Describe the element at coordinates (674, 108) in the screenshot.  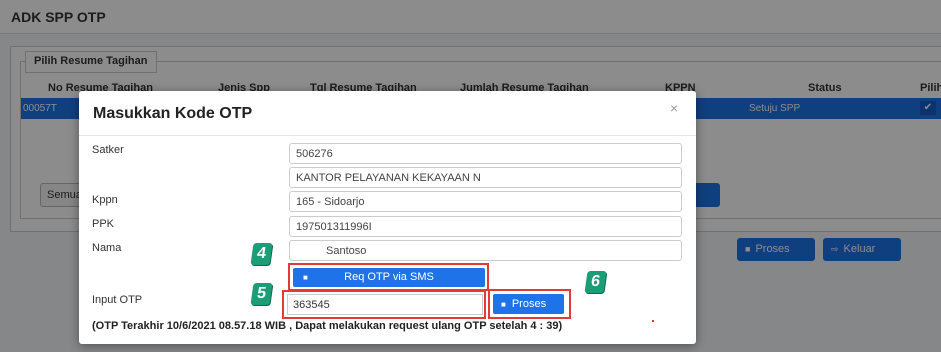
I see `close-icon: ×` at that location.